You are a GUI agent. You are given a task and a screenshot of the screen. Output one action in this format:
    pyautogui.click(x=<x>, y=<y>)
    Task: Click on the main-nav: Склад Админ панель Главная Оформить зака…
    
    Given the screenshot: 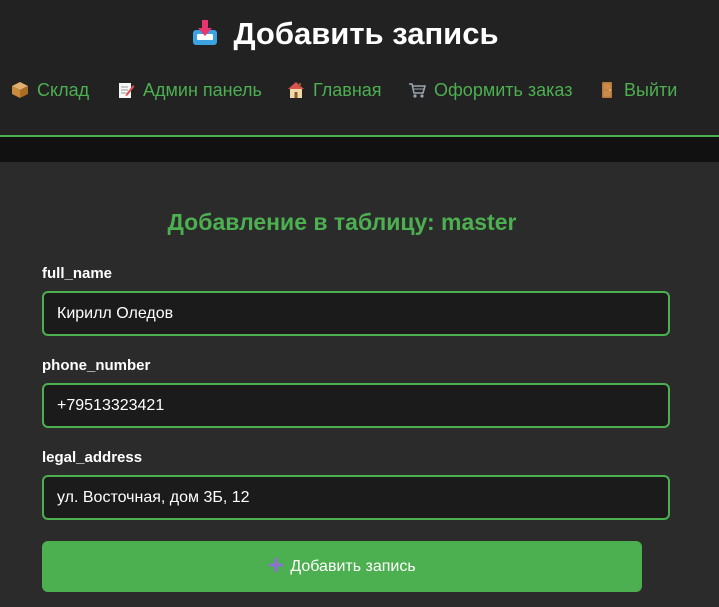 What is the action you would take?
    pyautogui.click(x=359, y=90)
    